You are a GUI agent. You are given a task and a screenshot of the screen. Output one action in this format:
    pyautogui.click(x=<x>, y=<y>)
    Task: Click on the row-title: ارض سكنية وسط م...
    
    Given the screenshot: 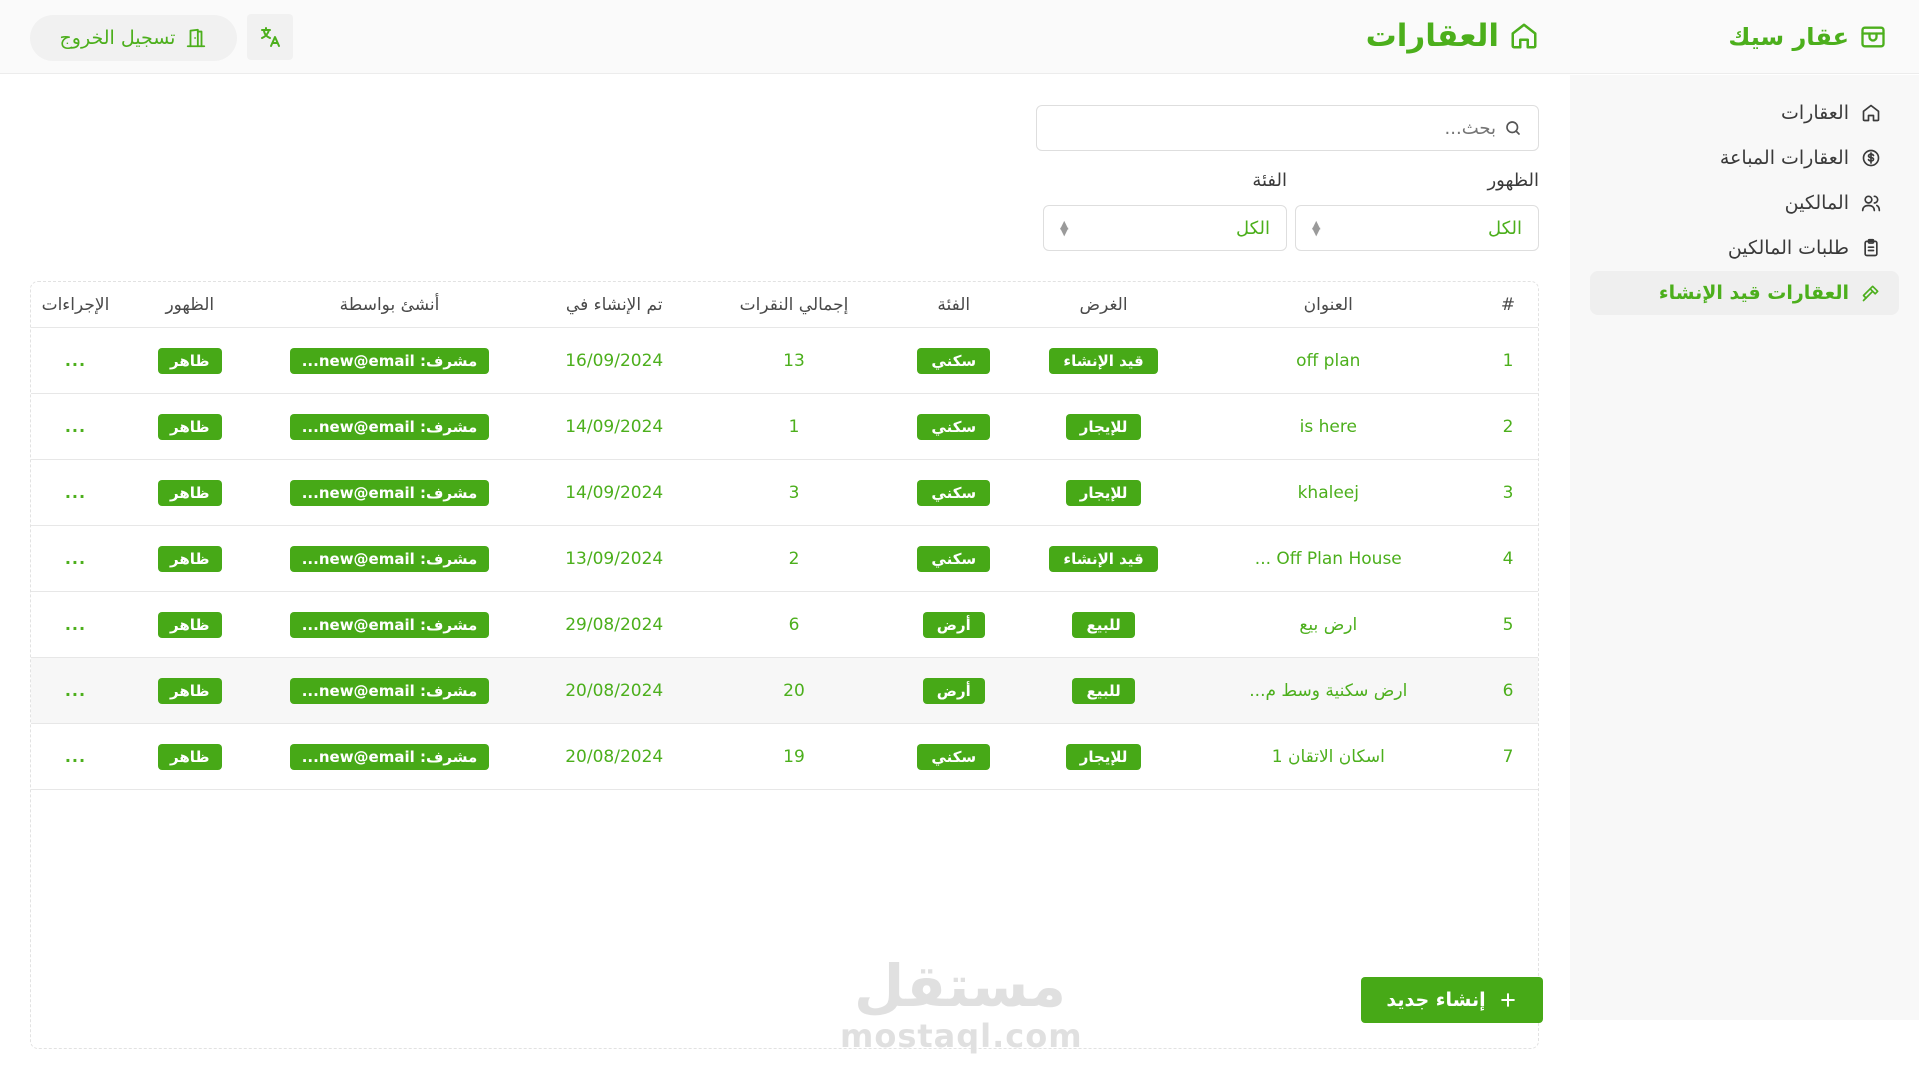 What is the action you would take?
    pyautogui.click(x=1328, y=690)
    